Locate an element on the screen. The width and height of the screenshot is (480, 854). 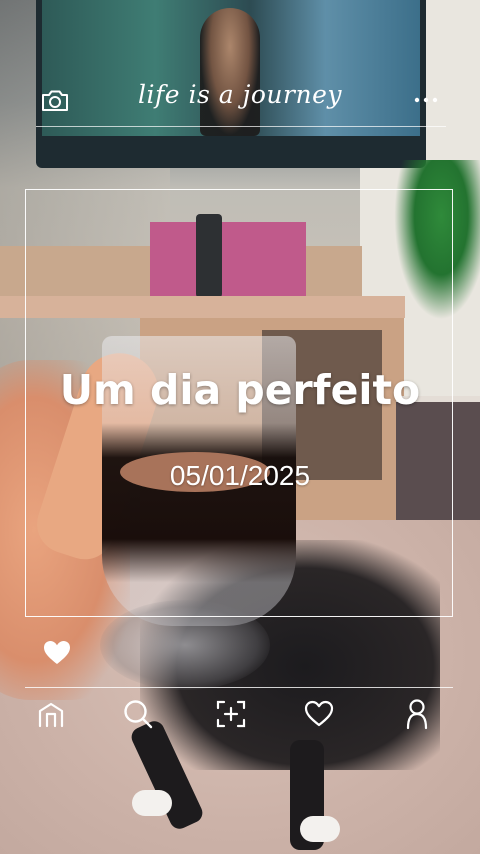
heart-filled-icon is located at coordinates (57, 652).